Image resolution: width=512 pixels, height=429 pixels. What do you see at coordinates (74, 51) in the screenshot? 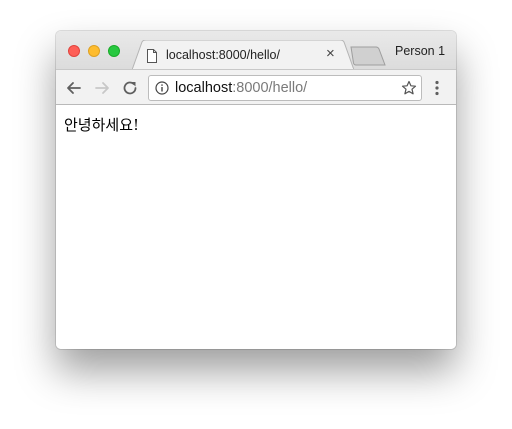
I see `close-window-button` at bounding box center [74, 51].